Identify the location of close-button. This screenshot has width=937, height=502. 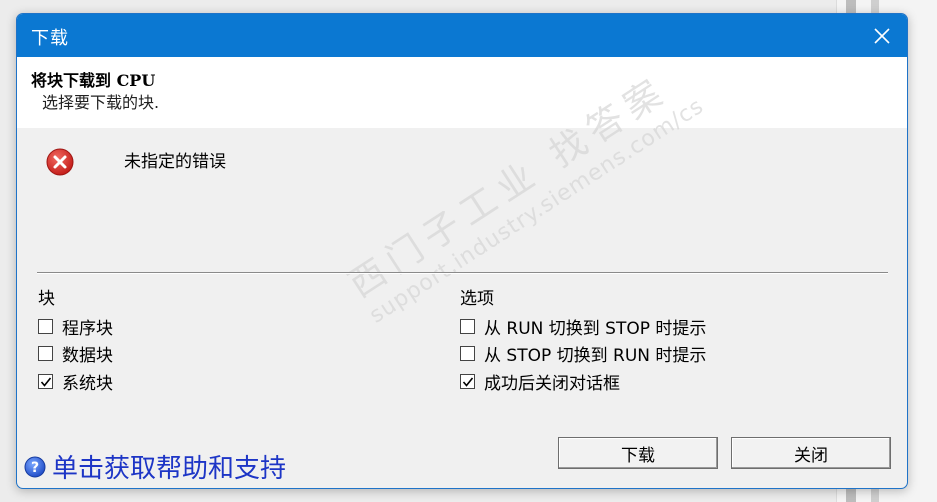
(882, 36).